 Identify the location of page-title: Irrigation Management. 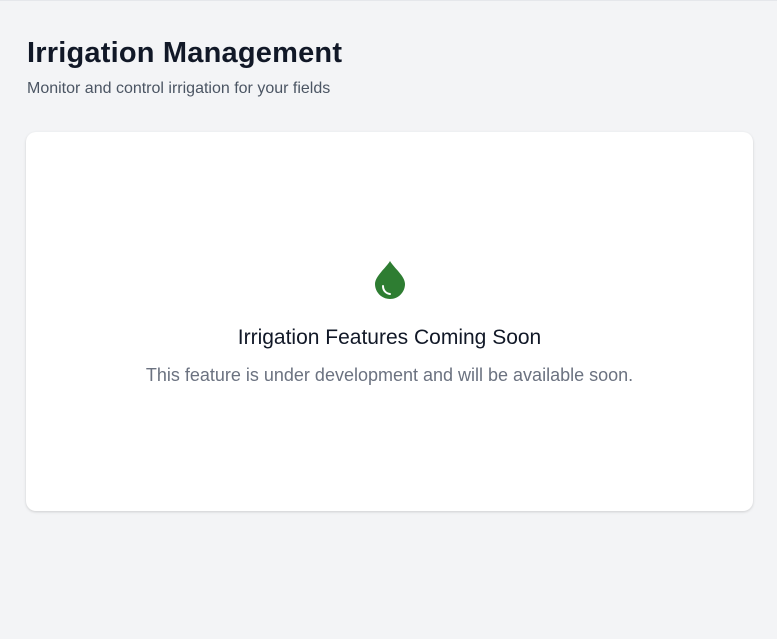
(185, 53).